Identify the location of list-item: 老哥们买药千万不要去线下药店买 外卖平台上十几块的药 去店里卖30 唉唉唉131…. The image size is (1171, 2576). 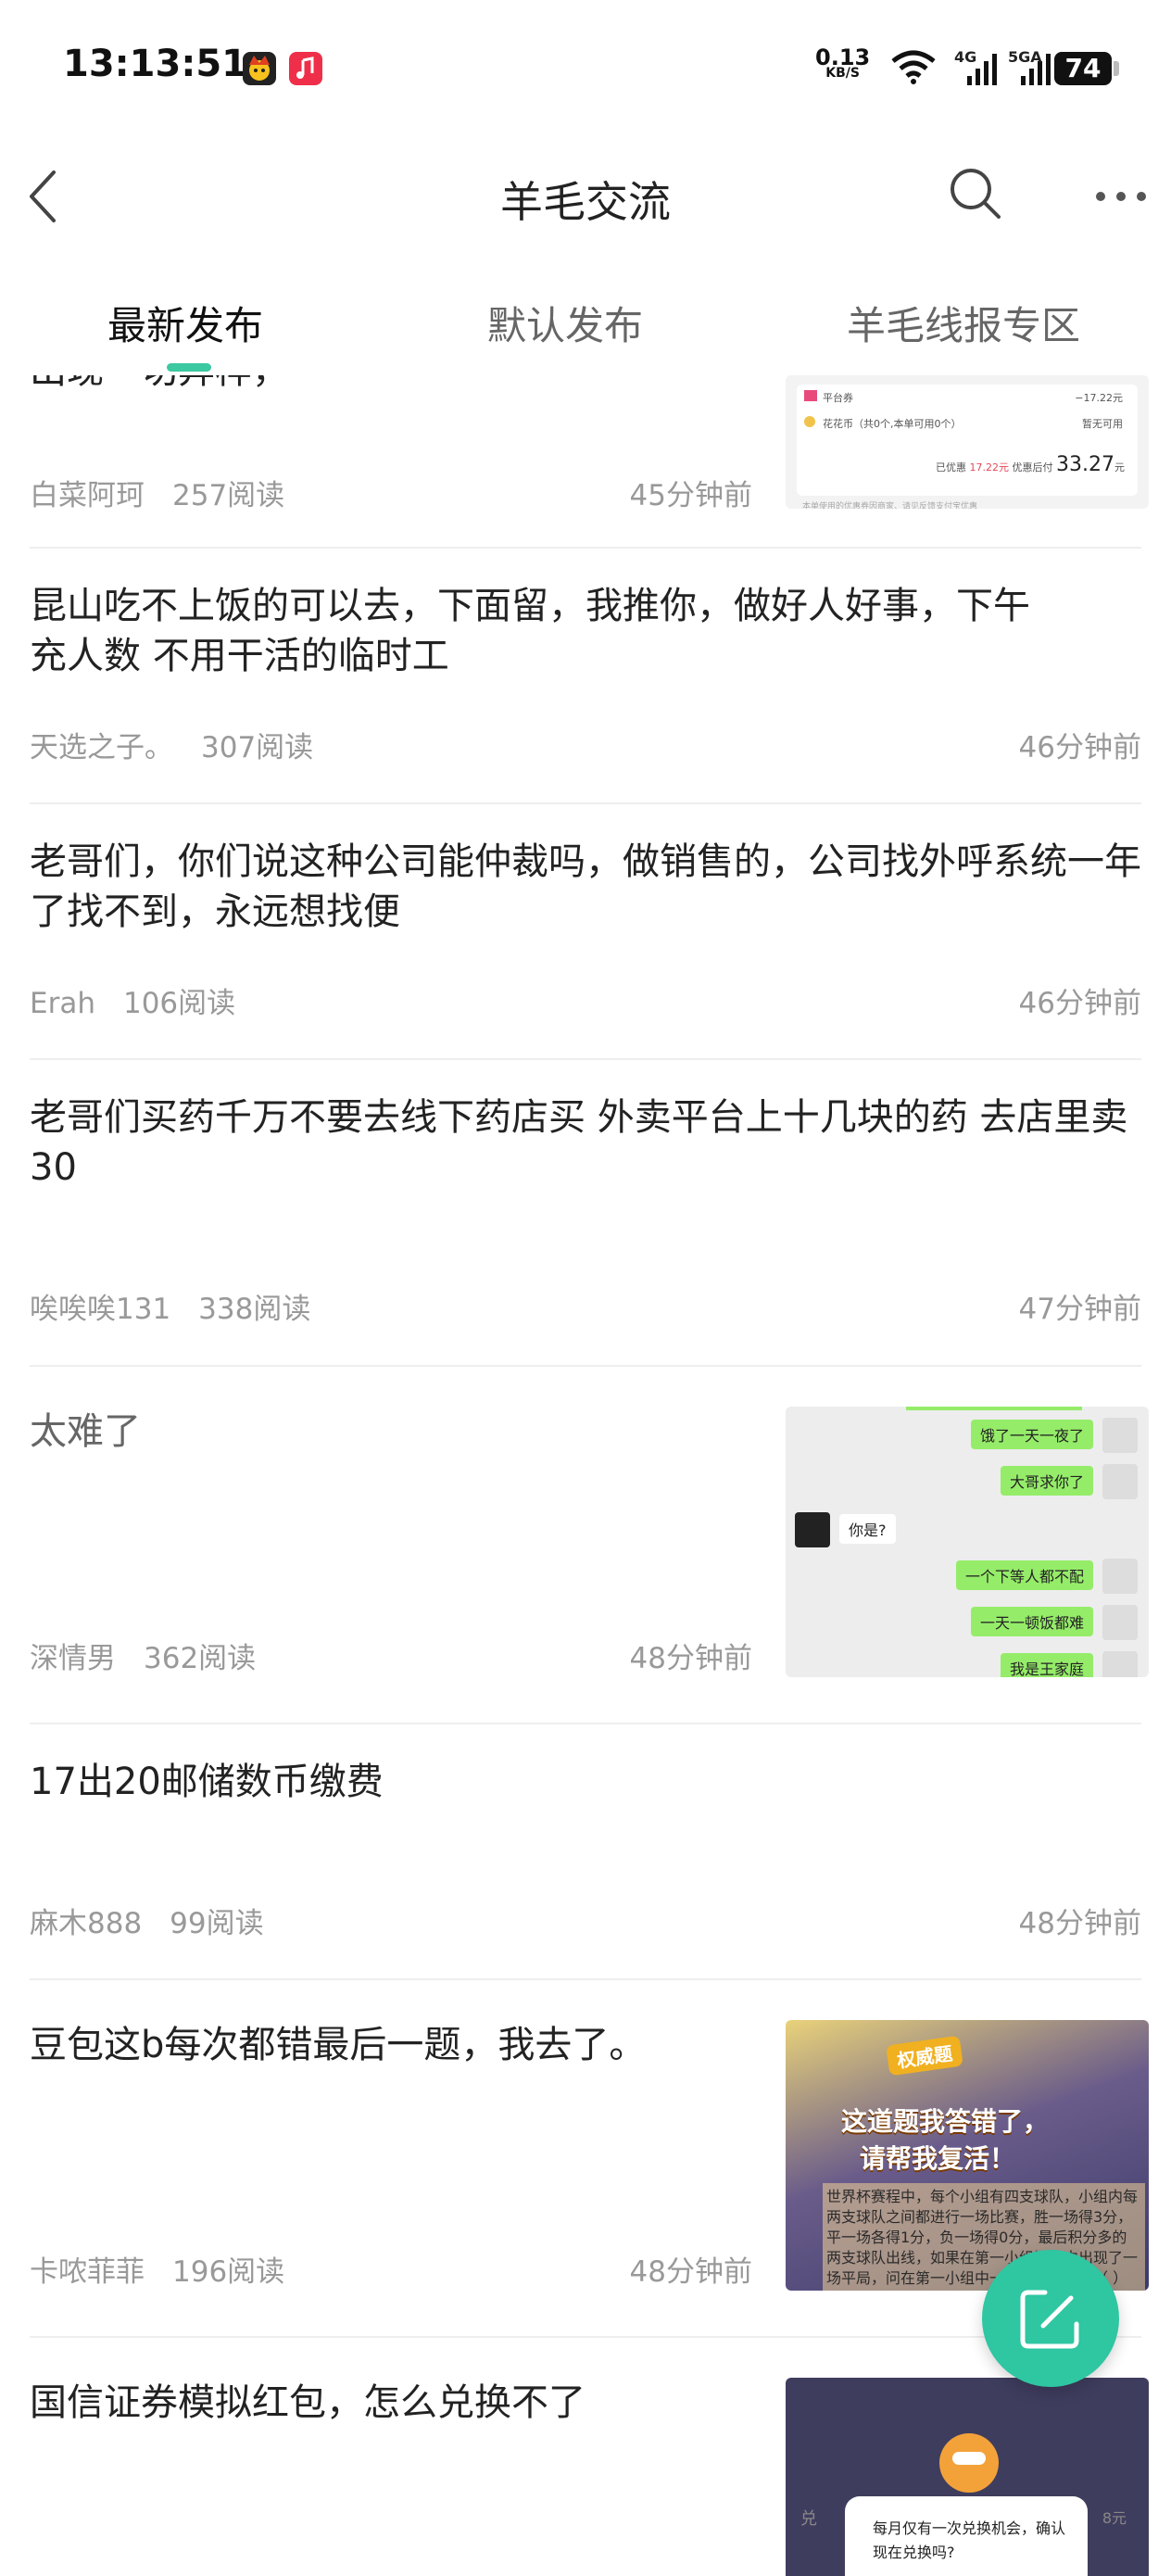
(585, 1212).